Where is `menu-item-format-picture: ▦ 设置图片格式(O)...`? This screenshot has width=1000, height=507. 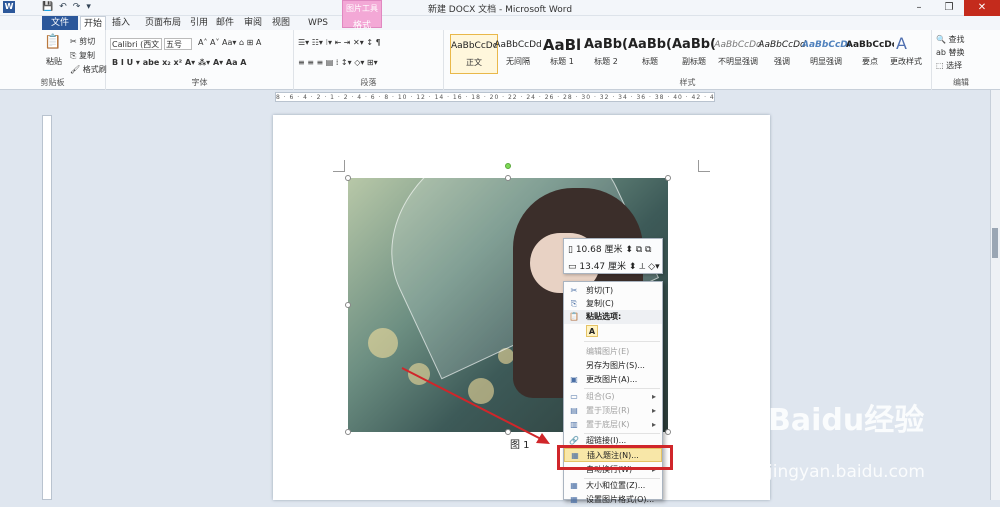
menu-item-format-picture: ▦ 设置图片格式(O)... is located at coordinates (613, 500).